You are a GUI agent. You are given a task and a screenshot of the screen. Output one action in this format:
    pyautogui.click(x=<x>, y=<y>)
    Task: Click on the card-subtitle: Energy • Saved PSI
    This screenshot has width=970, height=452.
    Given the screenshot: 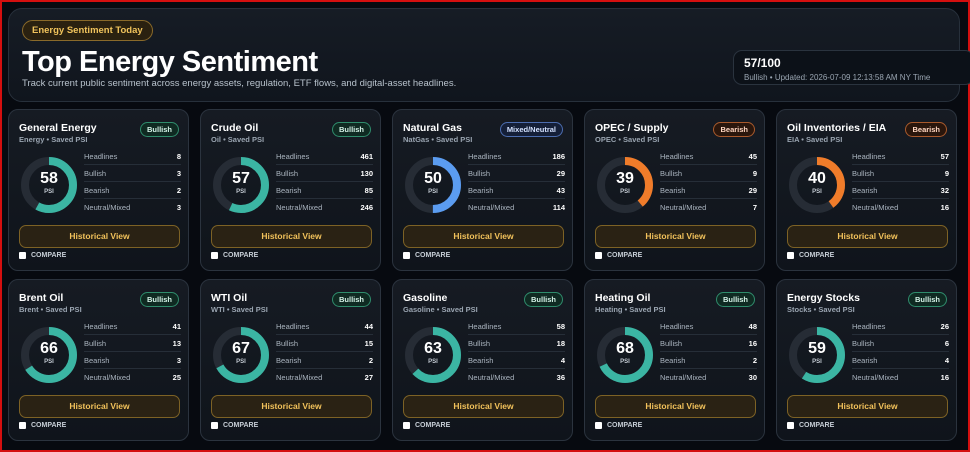 What is the action you would take?
    pyautogui.click(x=53, y=139)
    